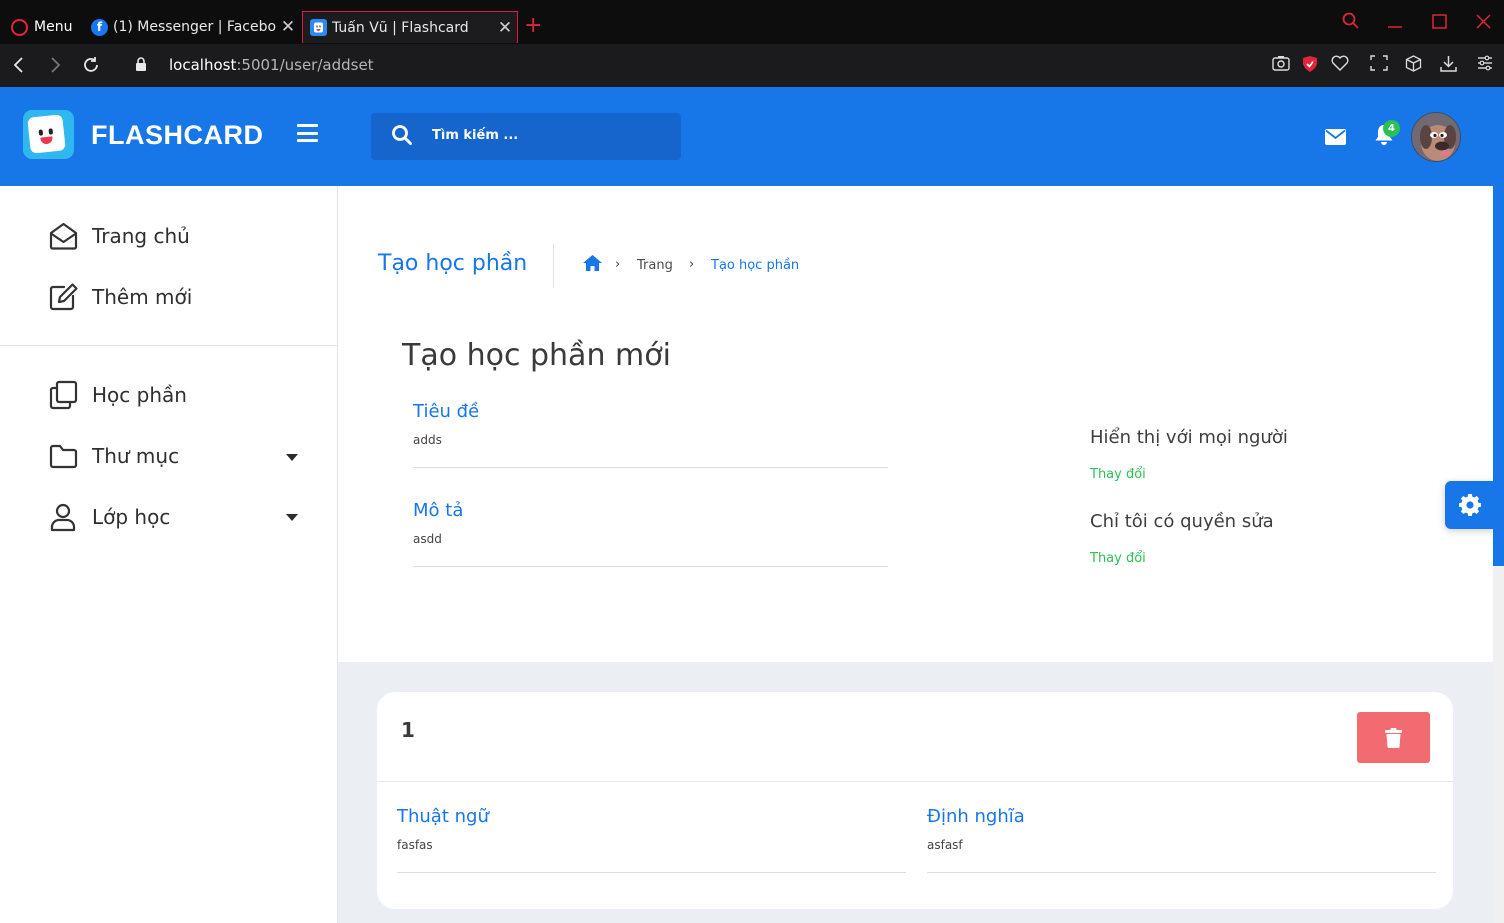  What do you see at coordinates (318, 27) in the screenshot?
I see `flashcard-favicon-icon` at bounding box center [318, 27].